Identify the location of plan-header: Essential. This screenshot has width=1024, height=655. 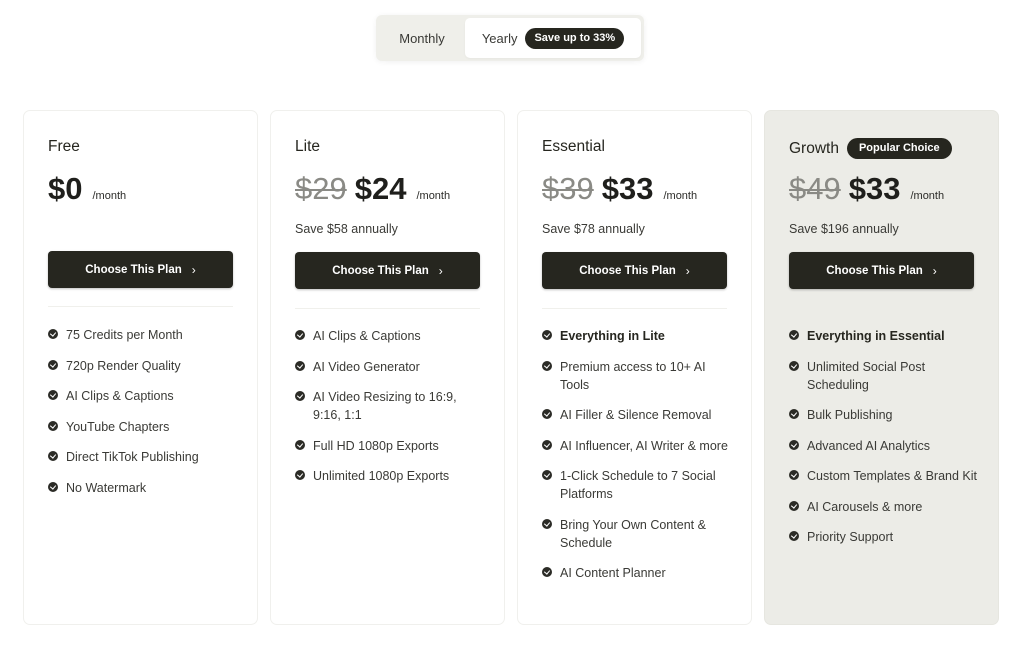
(573, 147).